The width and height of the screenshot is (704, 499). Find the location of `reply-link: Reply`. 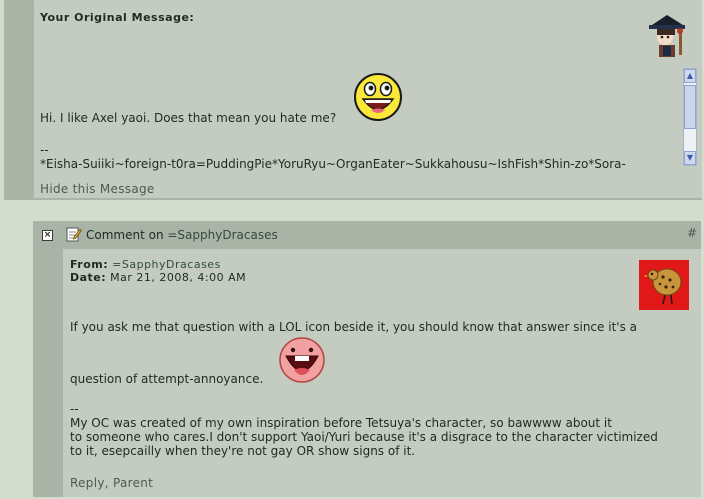

reply-link: Reply is located at coordinates (87, 483).